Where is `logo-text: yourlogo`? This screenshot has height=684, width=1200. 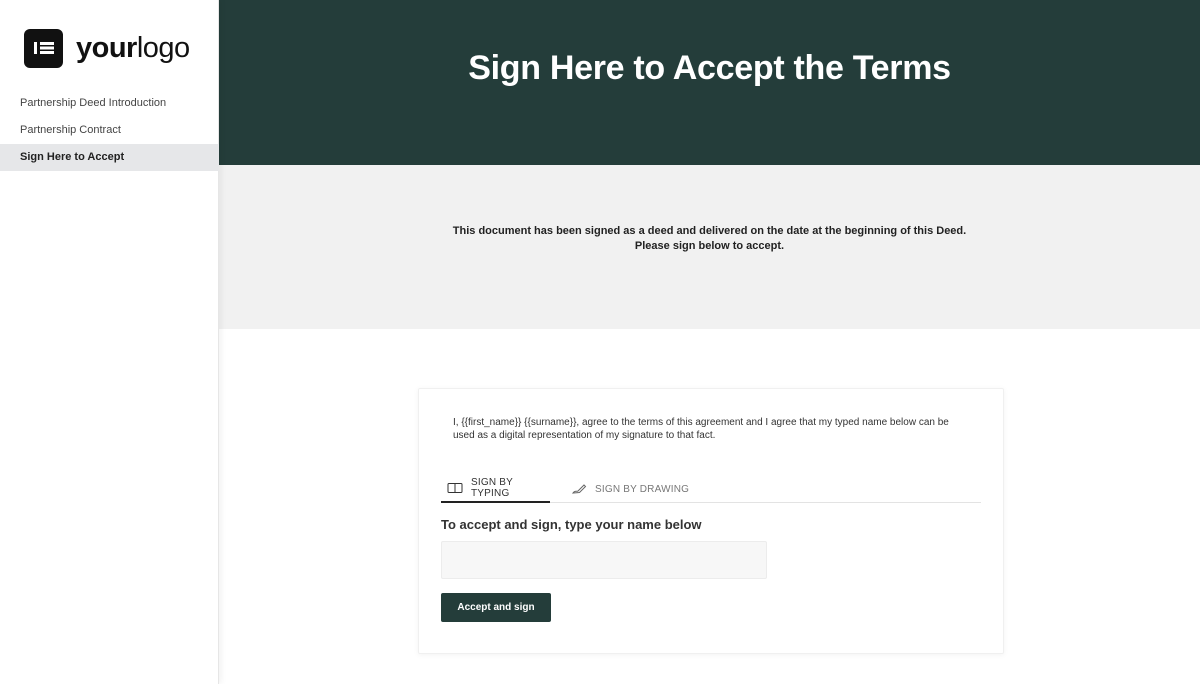
logo-text: yourlogo is located at coordinates (133, 47).